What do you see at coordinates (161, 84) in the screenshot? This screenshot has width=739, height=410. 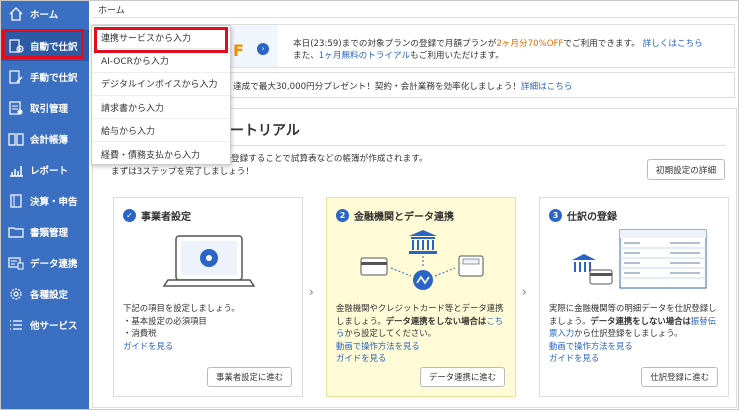 I see `menu-item-digital-invoice: デジタルインボイスから入力` at bounding box center [161, 84].